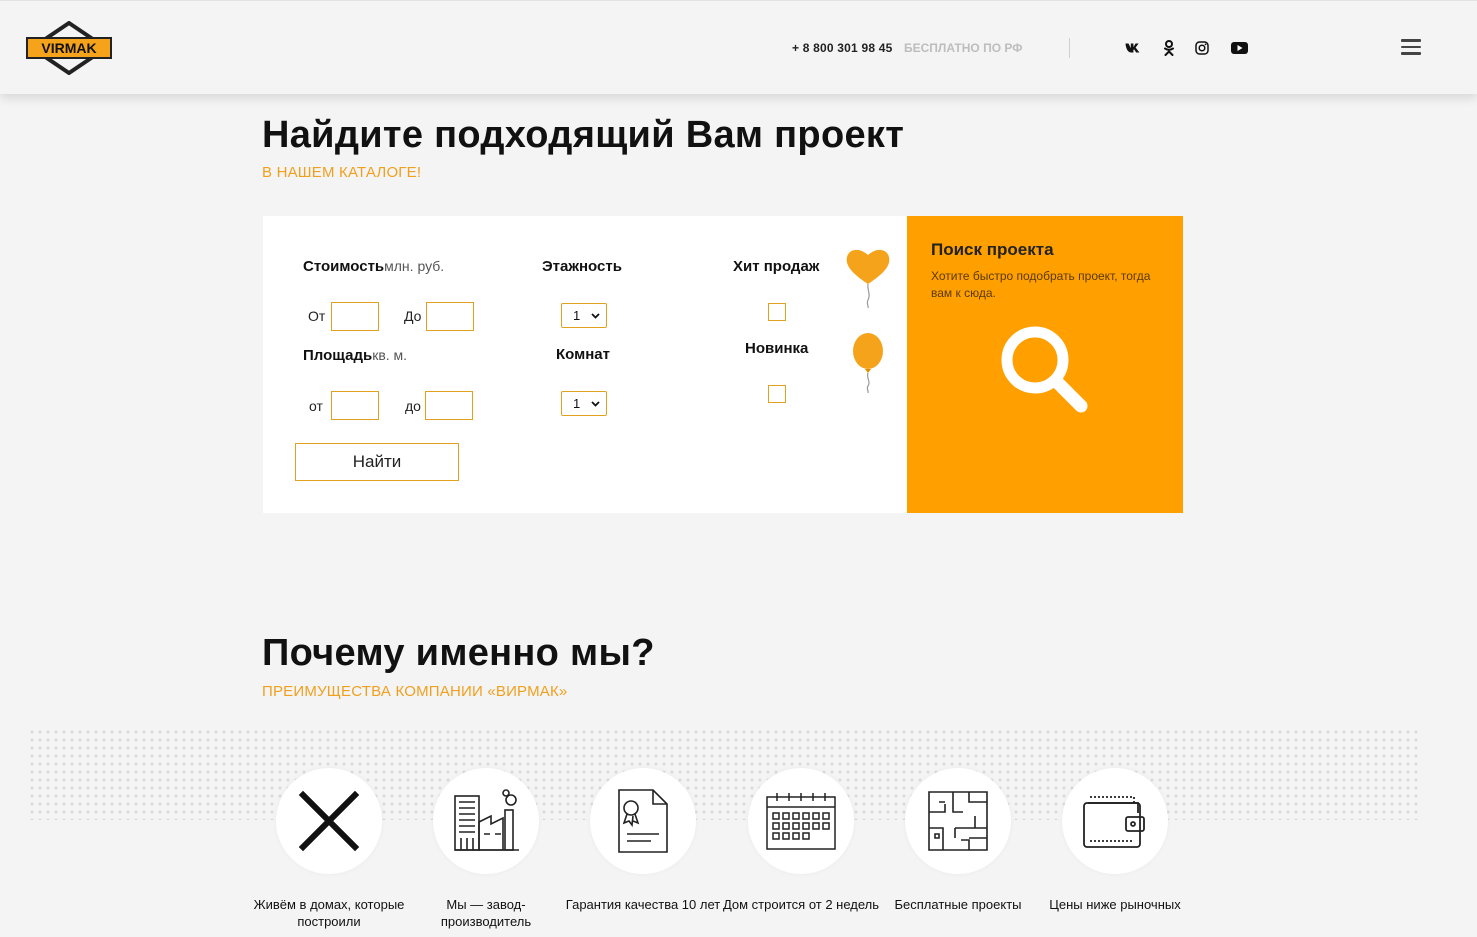  What do you see at coordinates (316, 406) in the screenshot?
I see `area-from-label: от` at bounding box center [316, 406].